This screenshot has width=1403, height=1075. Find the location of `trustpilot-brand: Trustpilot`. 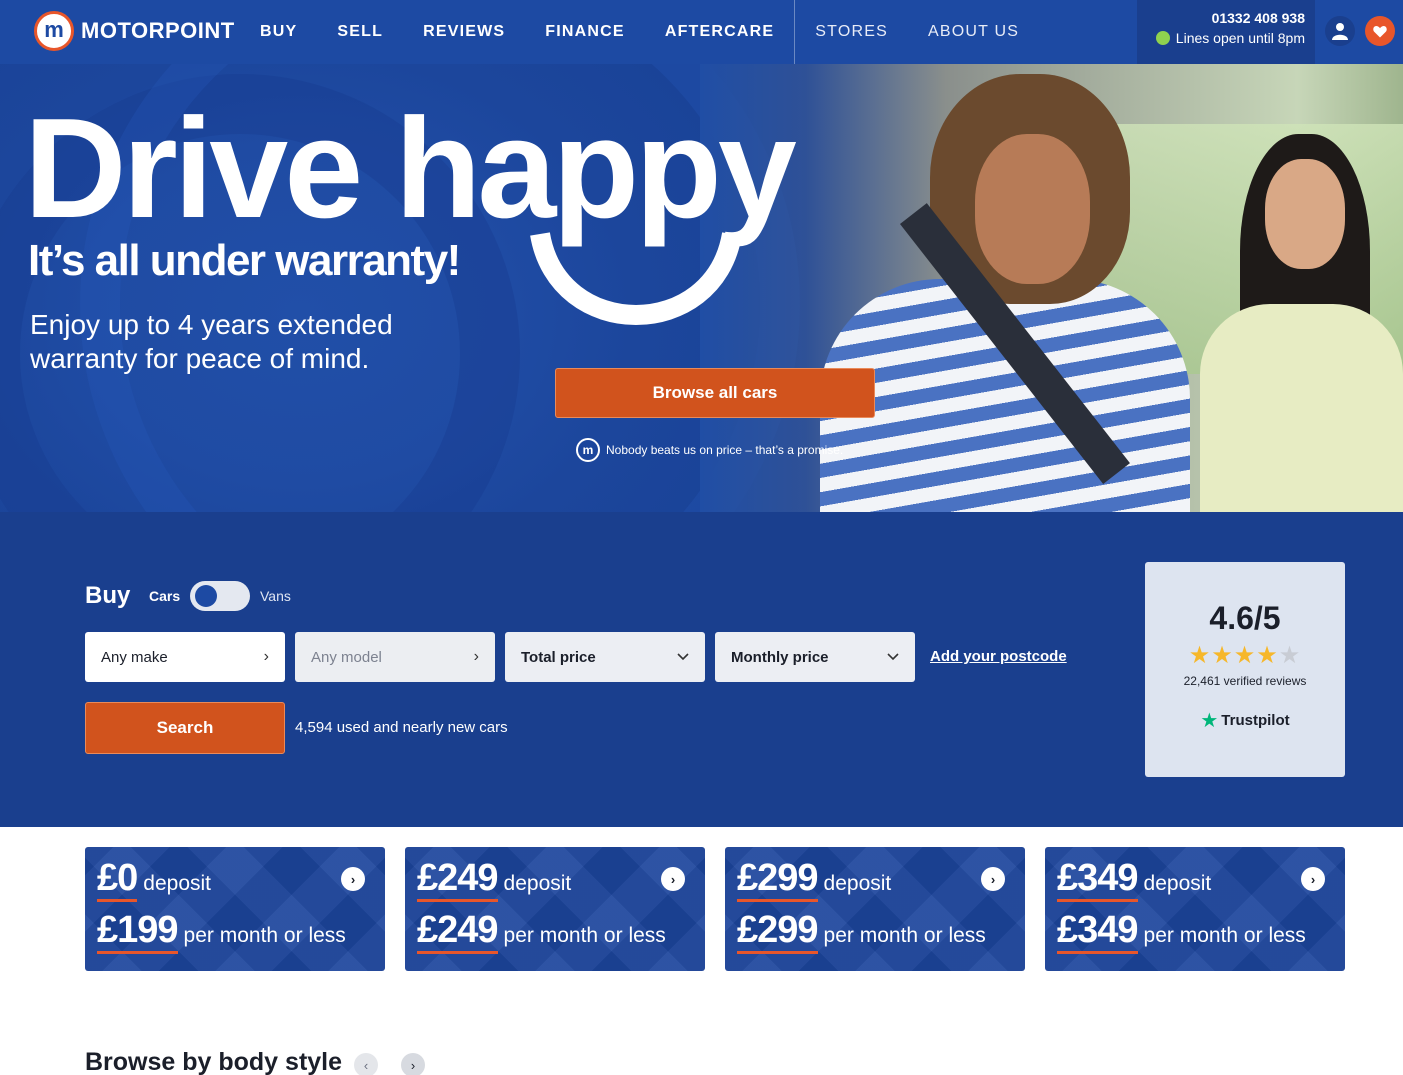

trustpilot-brand: Trustpilot is located at coordinates (1255, 720).